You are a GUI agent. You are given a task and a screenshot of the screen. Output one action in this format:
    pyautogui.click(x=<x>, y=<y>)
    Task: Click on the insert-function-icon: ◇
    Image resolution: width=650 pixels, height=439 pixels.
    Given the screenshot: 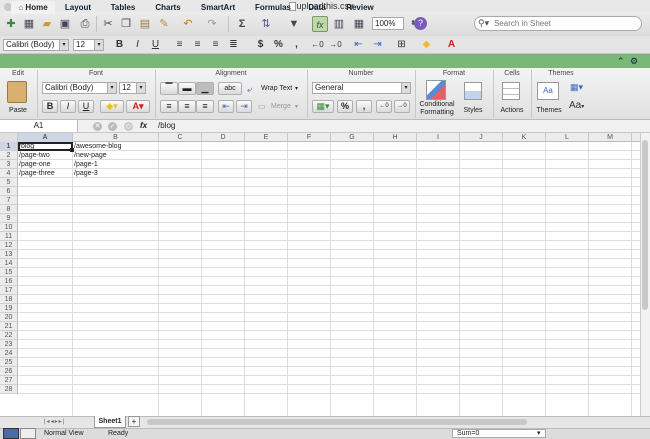 What is the action you would take?
    pyautogui.click(x=128, y=126)
    